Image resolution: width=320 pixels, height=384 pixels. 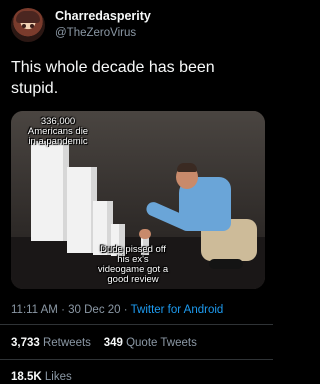 I want to click on quotes-stat: 349 Quote Tweets, so click(x=150, y=343).